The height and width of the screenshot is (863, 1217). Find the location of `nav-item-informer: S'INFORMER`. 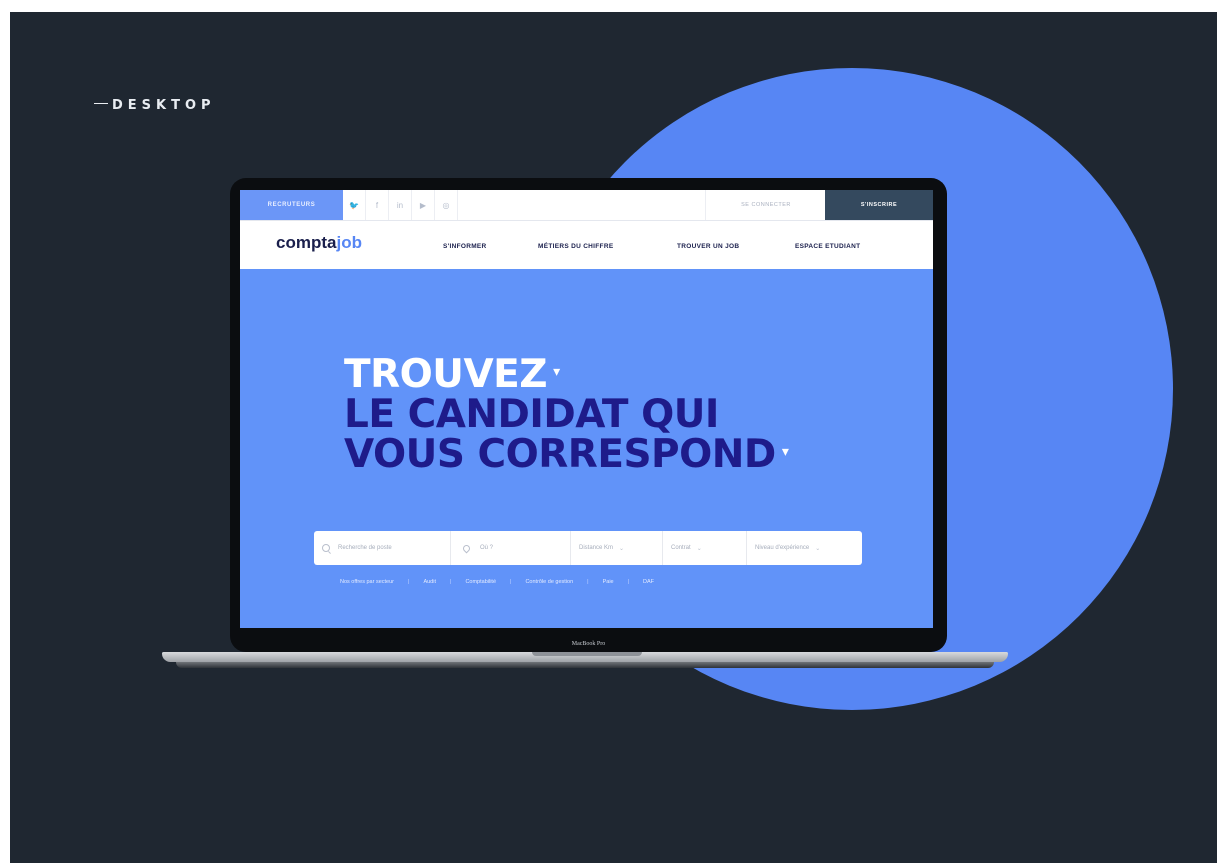

nav-item-informer: S'INFORMER is located at coordinates (465, 246).